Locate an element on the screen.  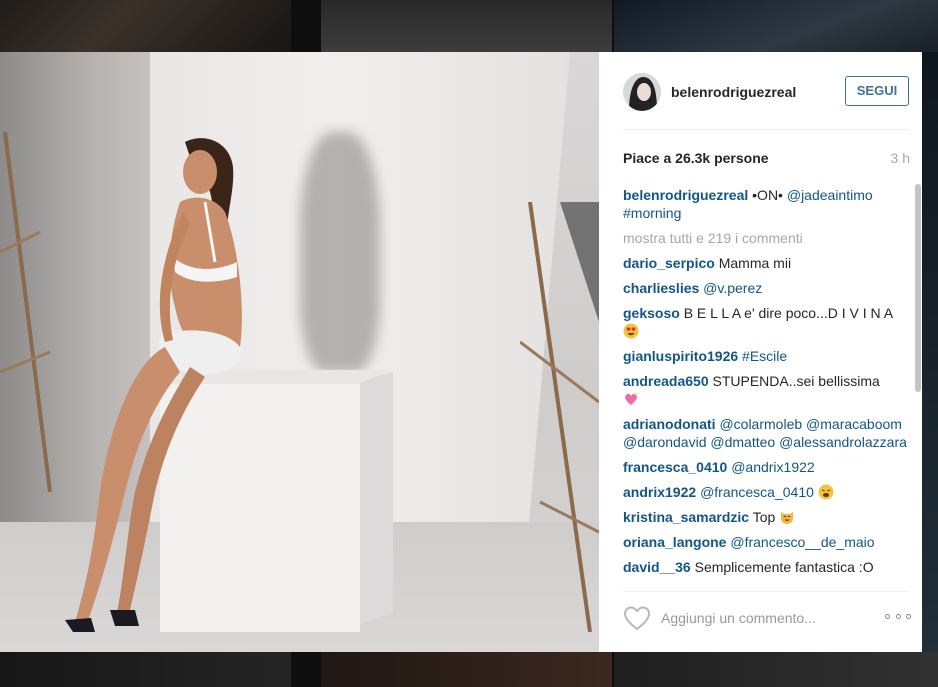
comment-username: andreada650 is located at coordinates (666, 381).